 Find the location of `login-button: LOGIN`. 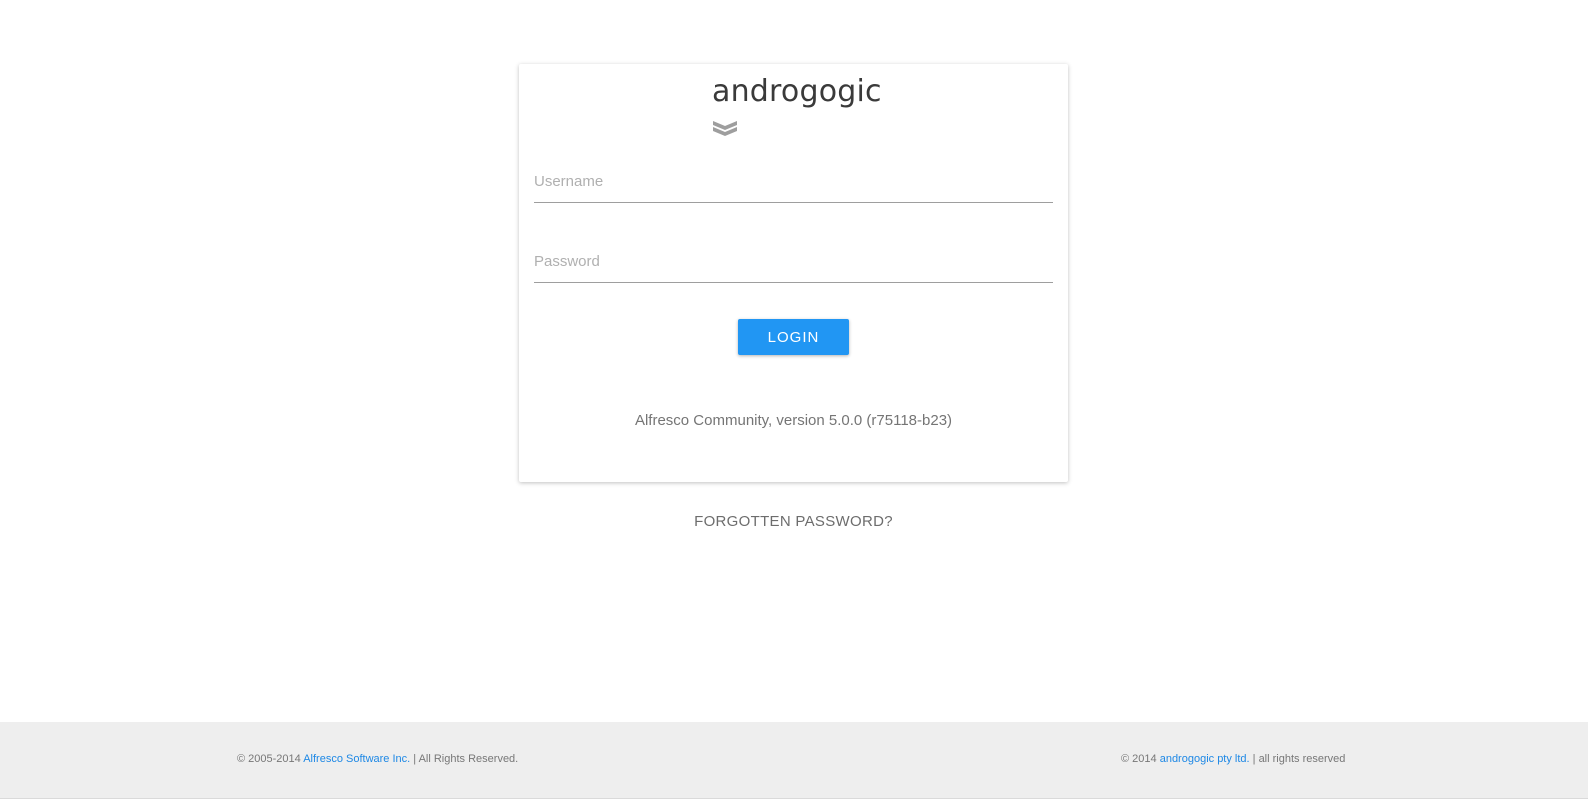

login-button: LOGIN is located at coordinates (793, 337).